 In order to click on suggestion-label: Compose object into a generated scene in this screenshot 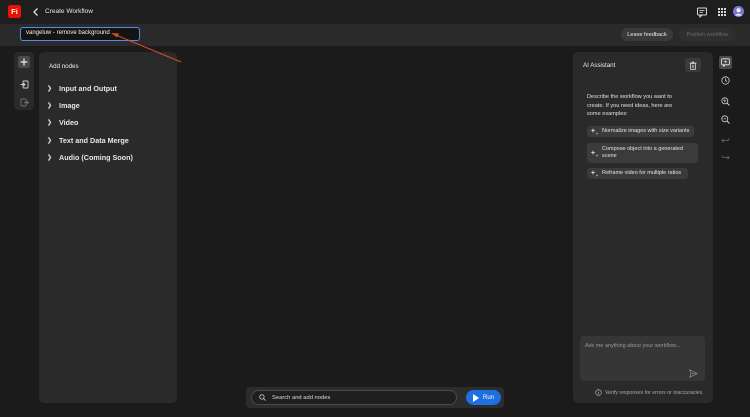, I will do `click(643, 152)`.